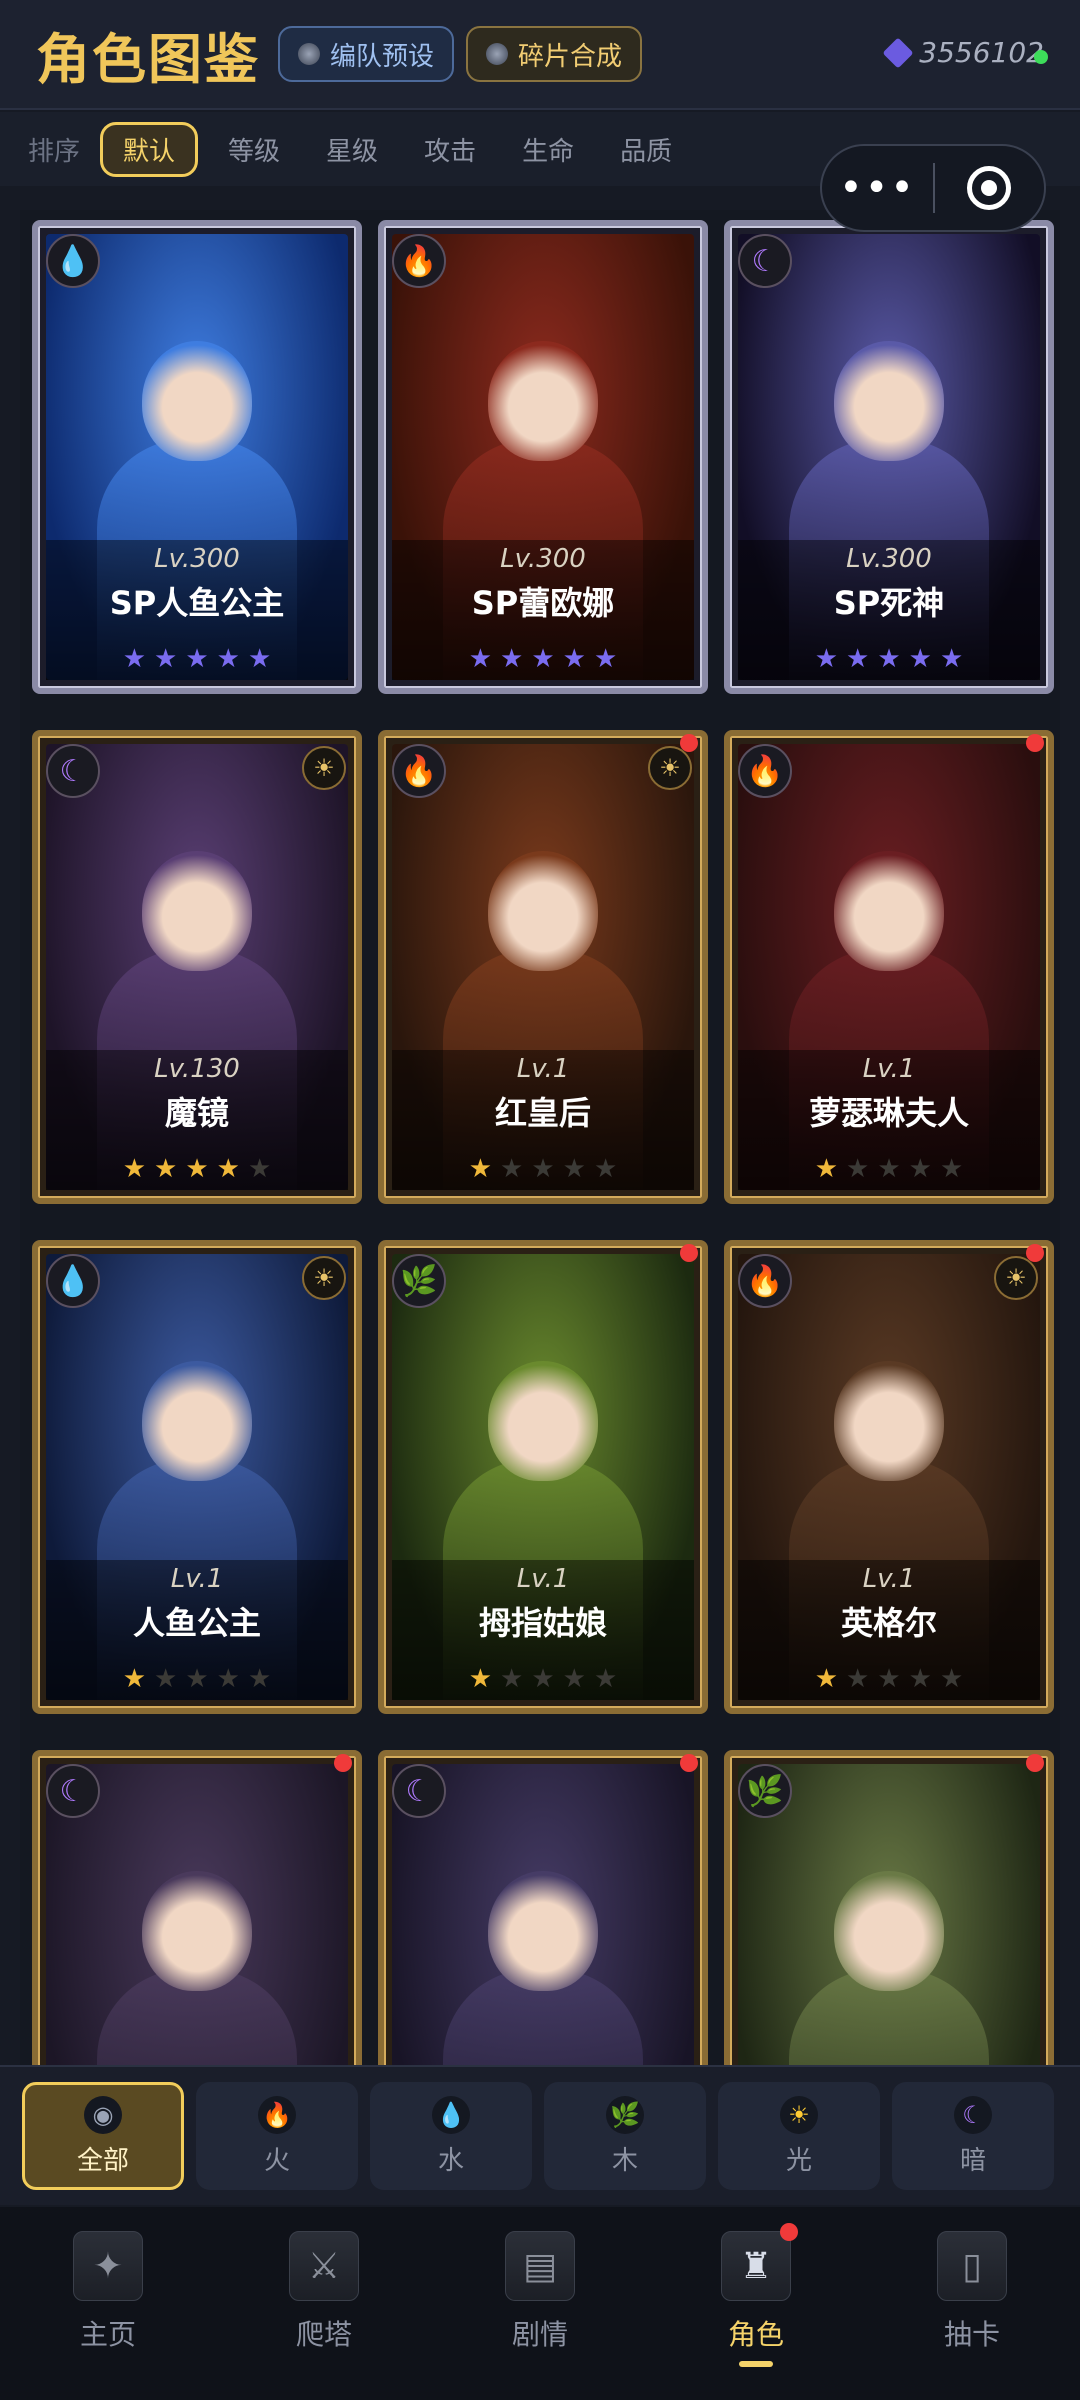 This screenshot has width=1080, height=2400. What do you see at coordinates (989, 188) in the screenshot?
I see `close-miniprogram-button` at bounding box center [989, 188].